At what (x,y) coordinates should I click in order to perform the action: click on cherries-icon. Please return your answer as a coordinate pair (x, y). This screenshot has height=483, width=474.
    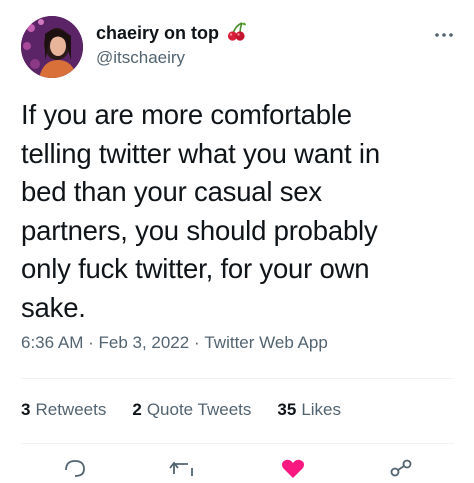
    Looking at the image, I should click on (236, 33).